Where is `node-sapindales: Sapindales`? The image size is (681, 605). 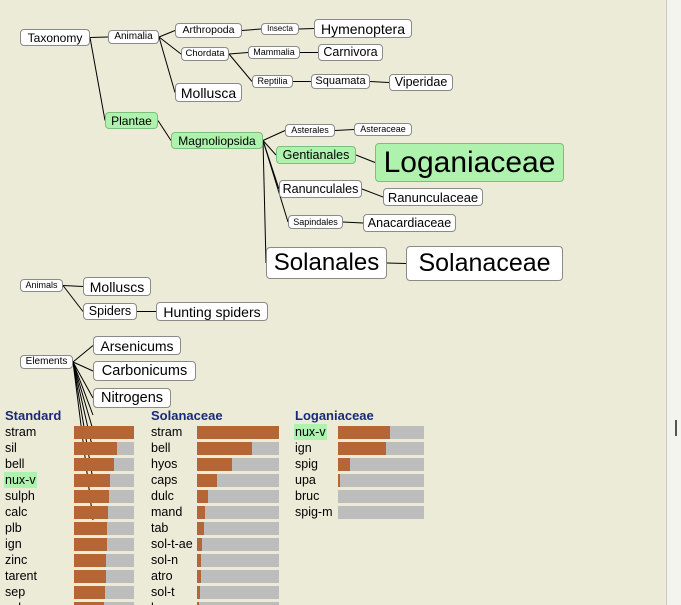 node-sapindales: Sapindales is located at coordinates (315, 222).